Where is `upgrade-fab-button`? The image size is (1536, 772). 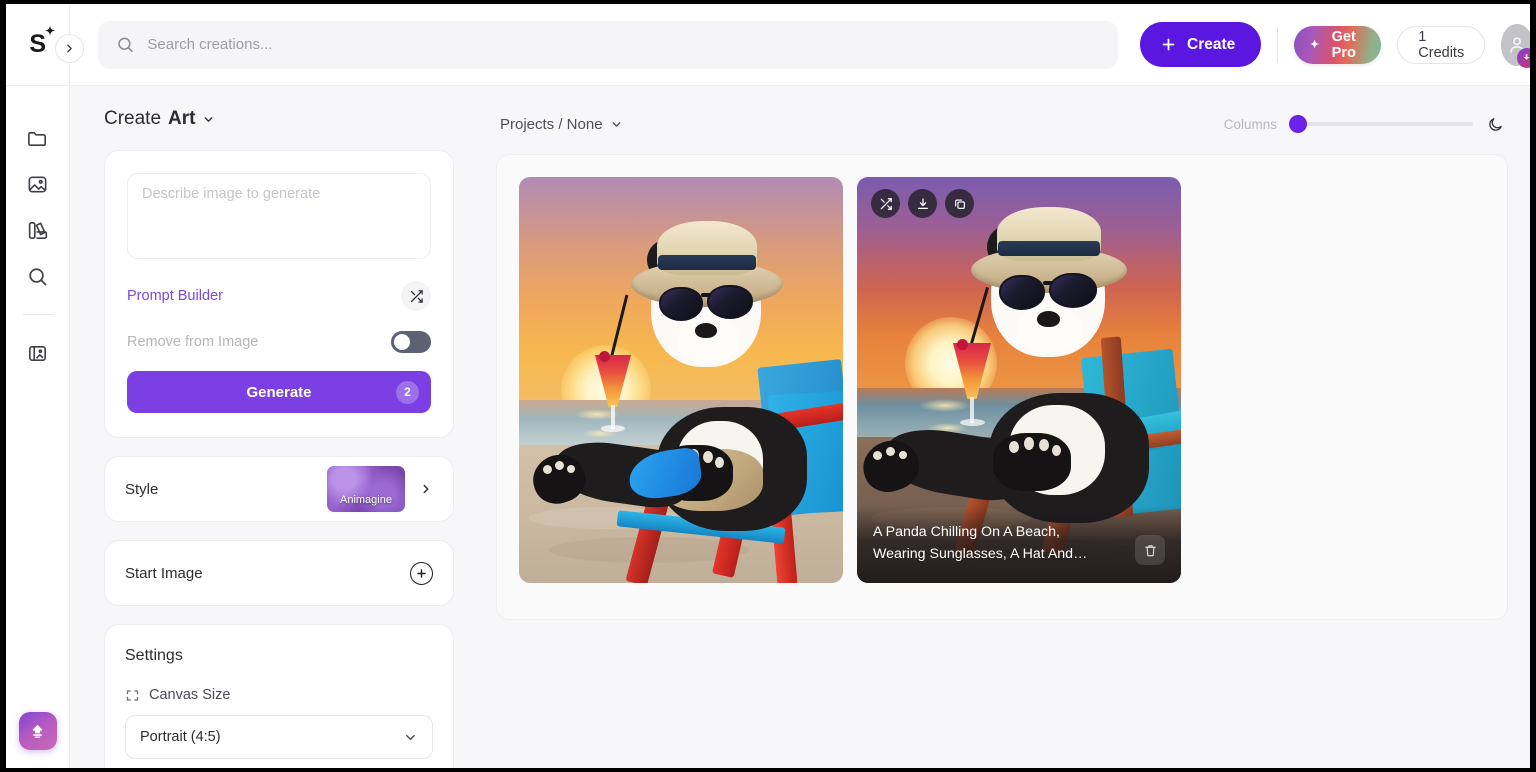
upgrade-fab-button is located at coordinates (37, 731).